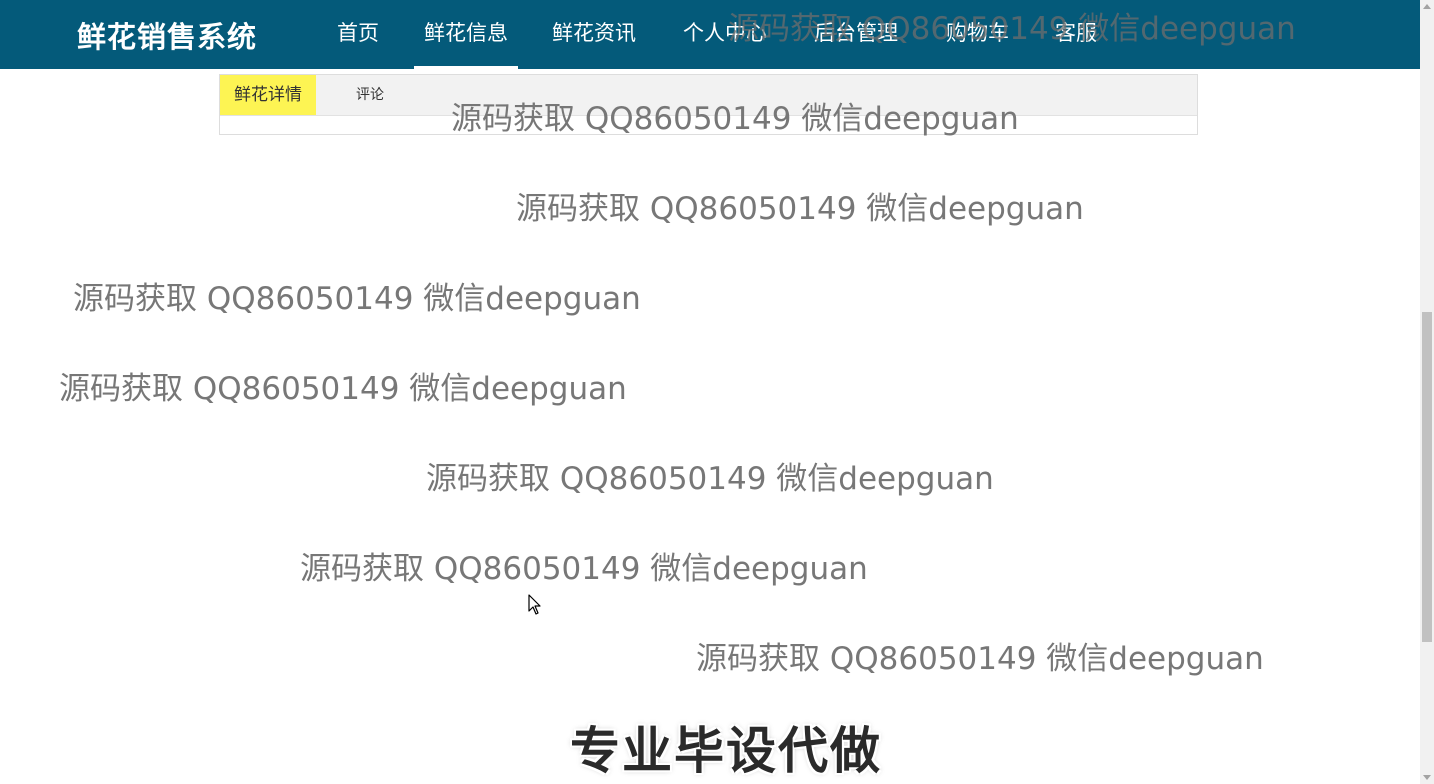 This screenshot has height=784, width=1434. I want to click on promo-stamp-text: 专业毕设代做, so click(726, 751).